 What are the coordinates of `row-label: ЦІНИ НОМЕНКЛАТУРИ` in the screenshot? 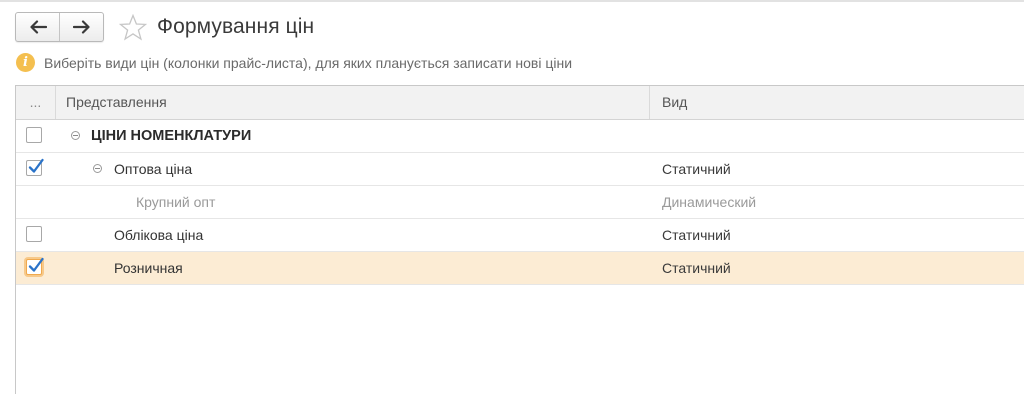 It's located at (171, 136).